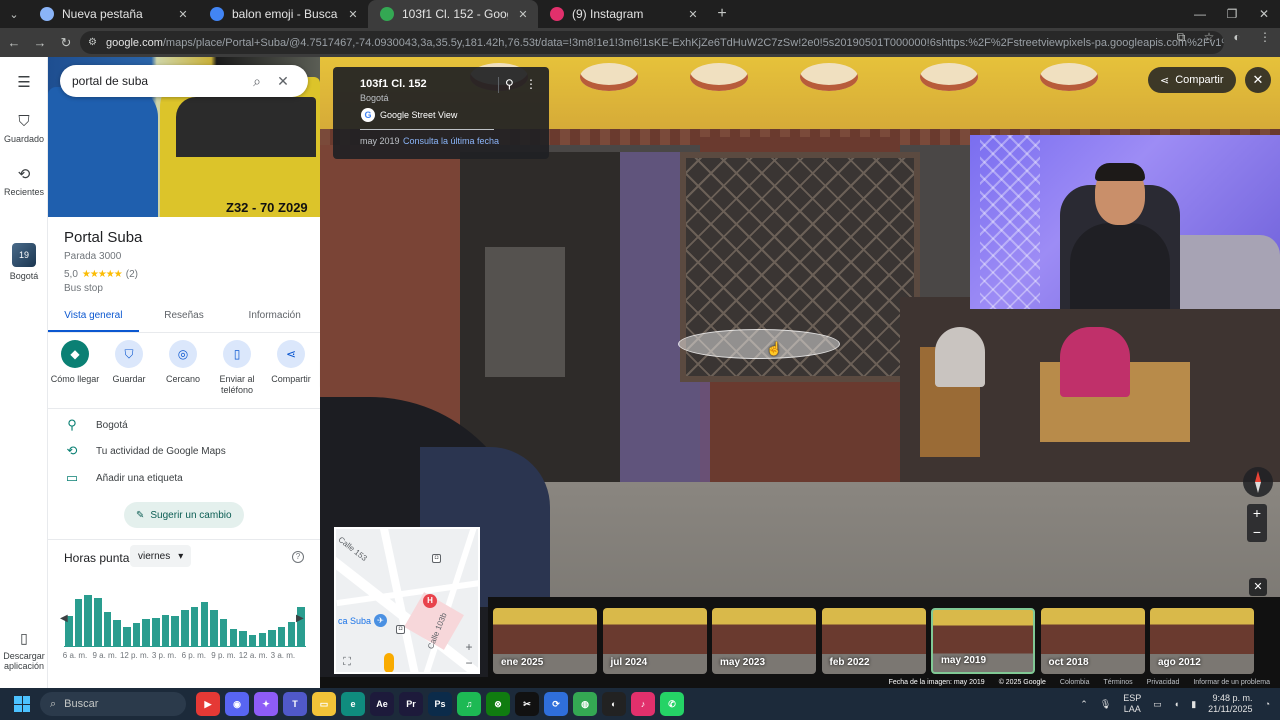 The image size is (1280, 720). What do you see at coordinates (24, 650) in the screenshot?
I see `download-app-button: ▯ Descargar aplicación` at bounding box center [24, 650].